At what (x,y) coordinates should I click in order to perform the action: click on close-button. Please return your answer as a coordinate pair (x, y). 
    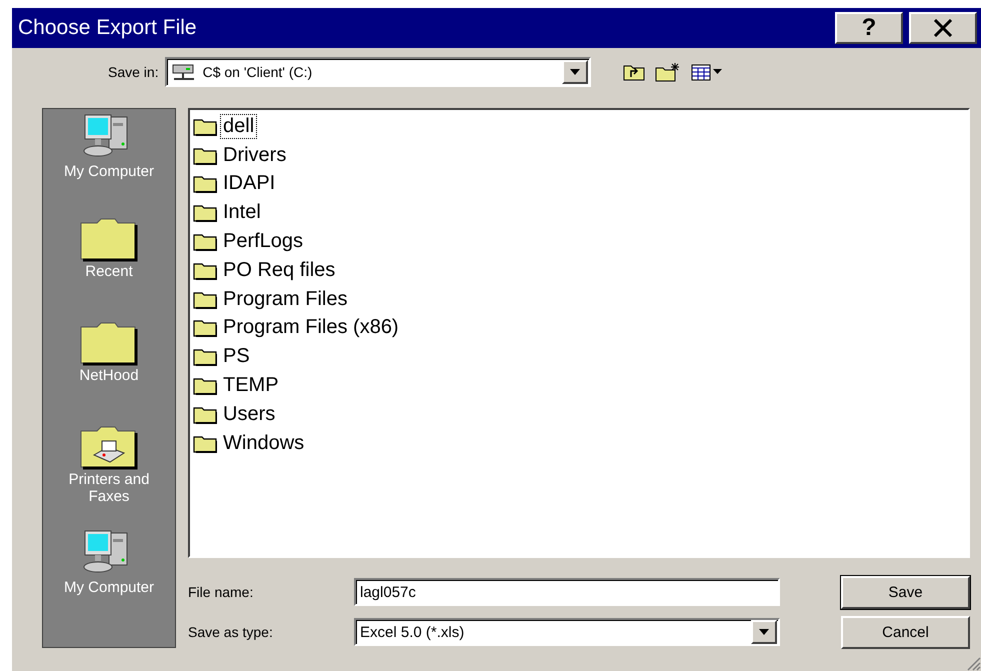
    Looking at the image, I should click on (943, 28).